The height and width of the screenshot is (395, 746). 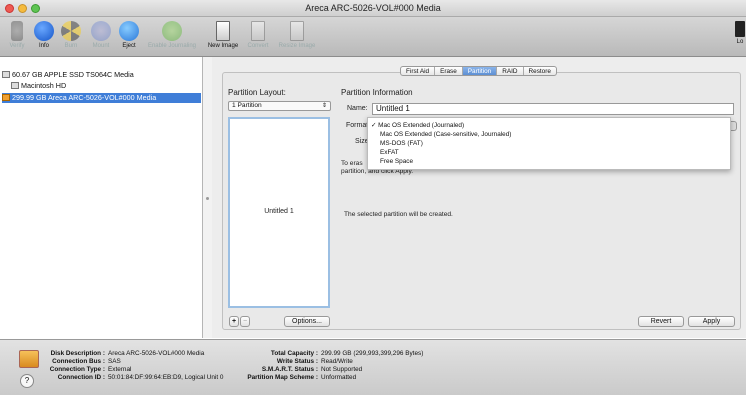 What do you see at coordinates (44, 85) in the screenshot?
I see `sidebar-item-label: Macintosh HD` at bounding box center [44, 85].